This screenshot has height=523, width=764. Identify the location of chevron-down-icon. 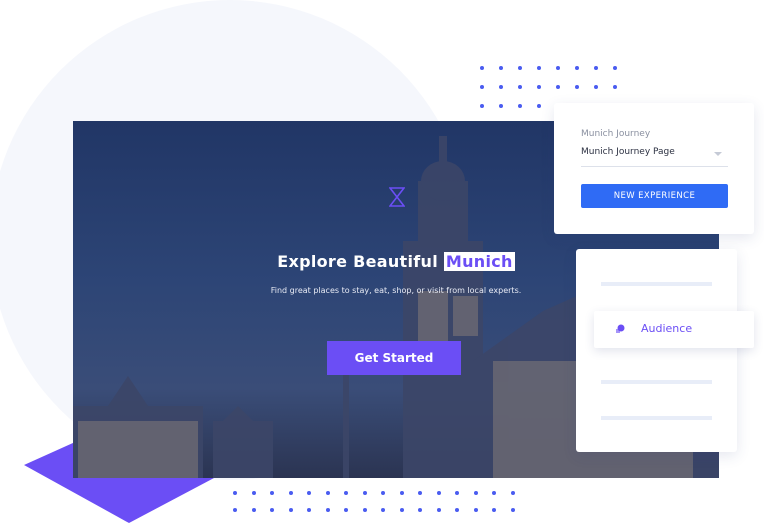
(718, 154).